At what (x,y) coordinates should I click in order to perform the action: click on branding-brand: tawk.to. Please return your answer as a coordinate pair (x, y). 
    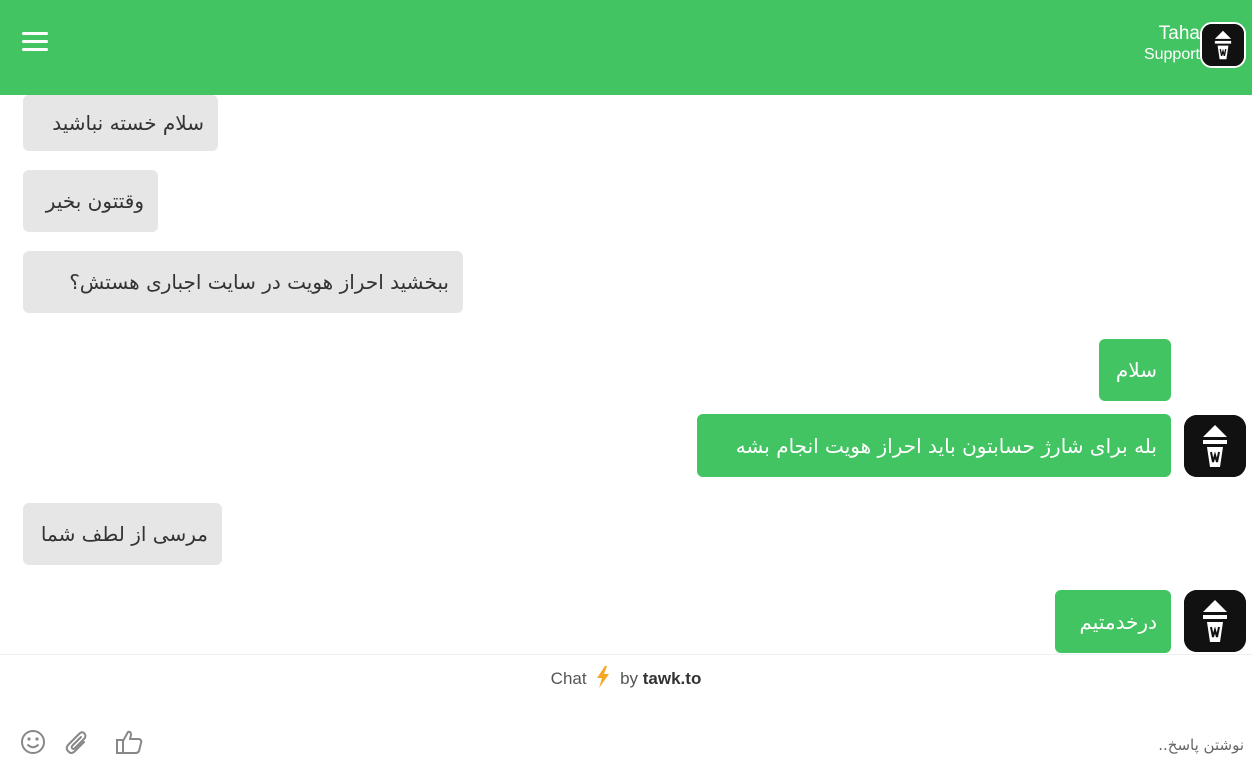
    Looking at the image, I should click on (672, 678).